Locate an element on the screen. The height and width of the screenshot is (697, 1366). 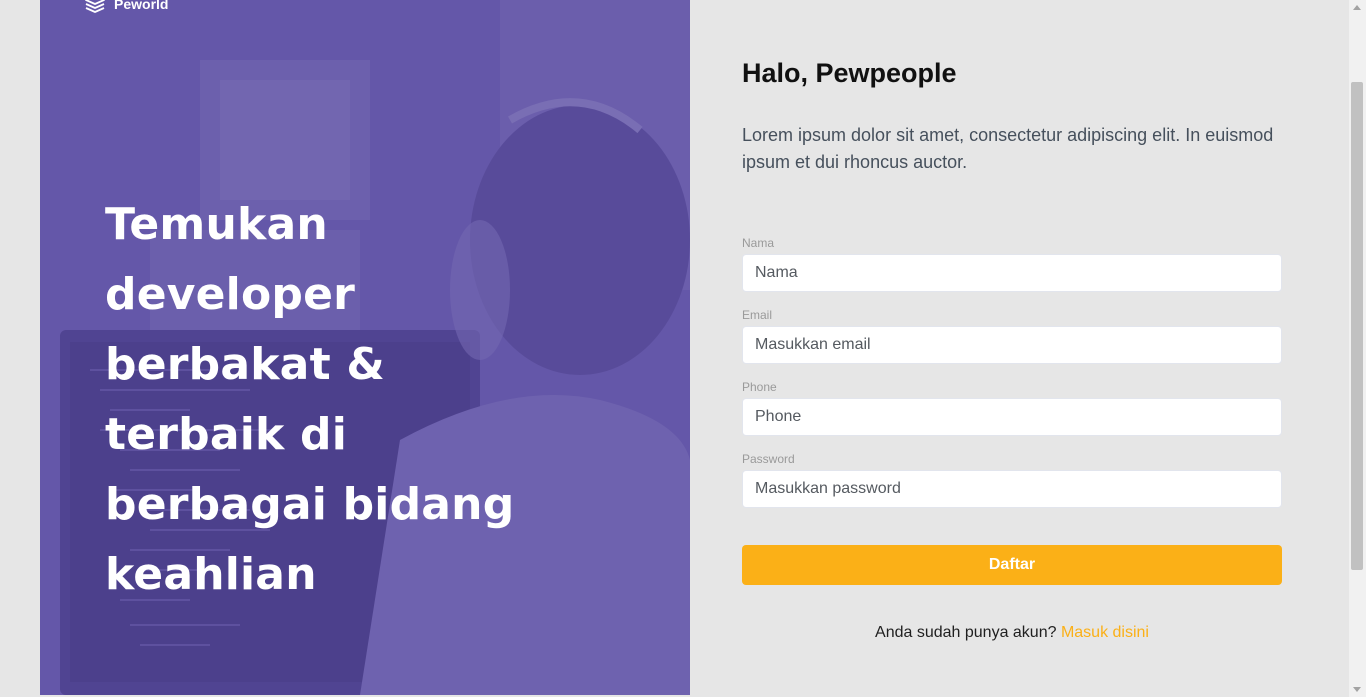
scroll-down-icon is located at coordinates (1357, 689).